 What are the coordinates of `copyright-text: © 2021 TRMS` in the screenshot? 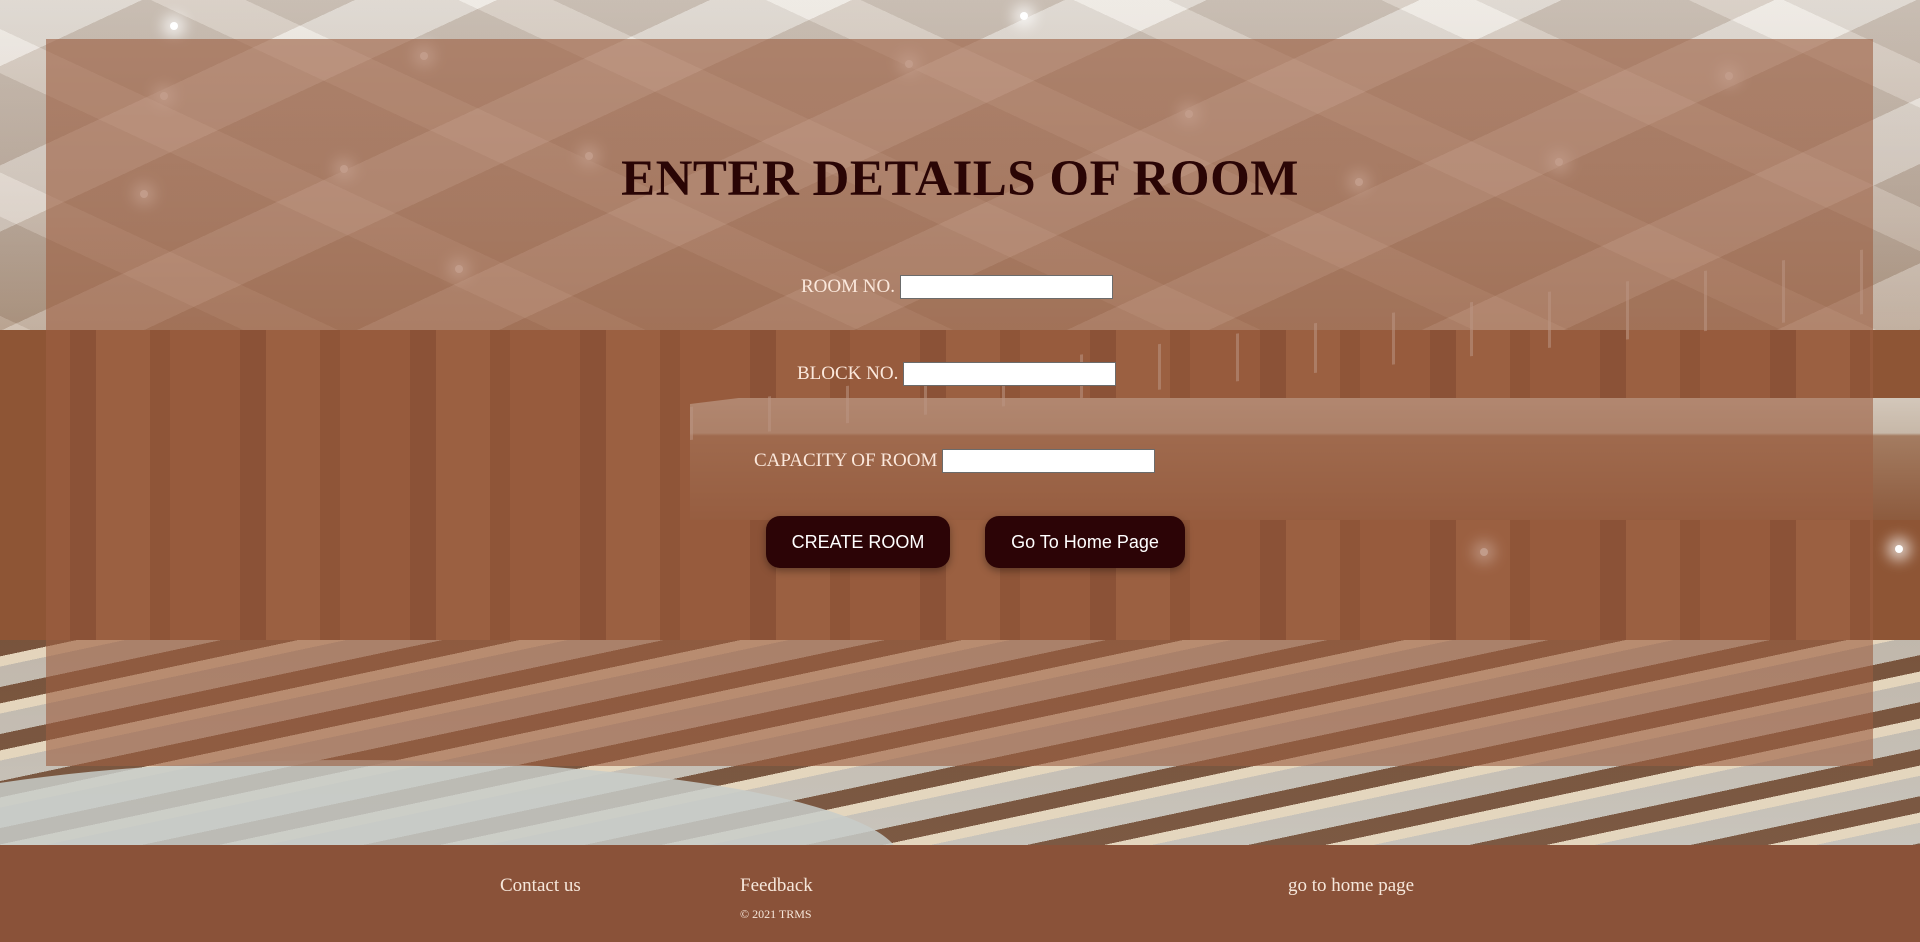 It's located at (776, 914).